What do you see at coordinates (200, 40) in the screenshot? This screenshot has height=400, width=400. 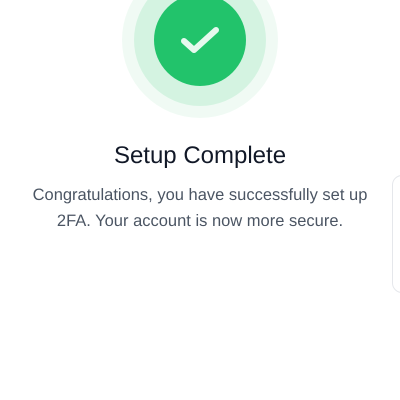 I see `checkmark-icon` at bounding box center [200, 40].